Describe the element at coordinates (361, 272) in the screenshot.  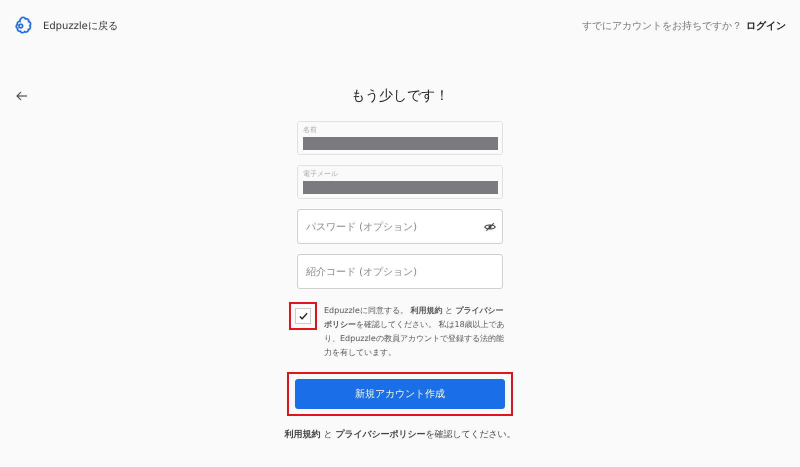
I see `field-placeholder: 紹介コード (オプション)` at that location.